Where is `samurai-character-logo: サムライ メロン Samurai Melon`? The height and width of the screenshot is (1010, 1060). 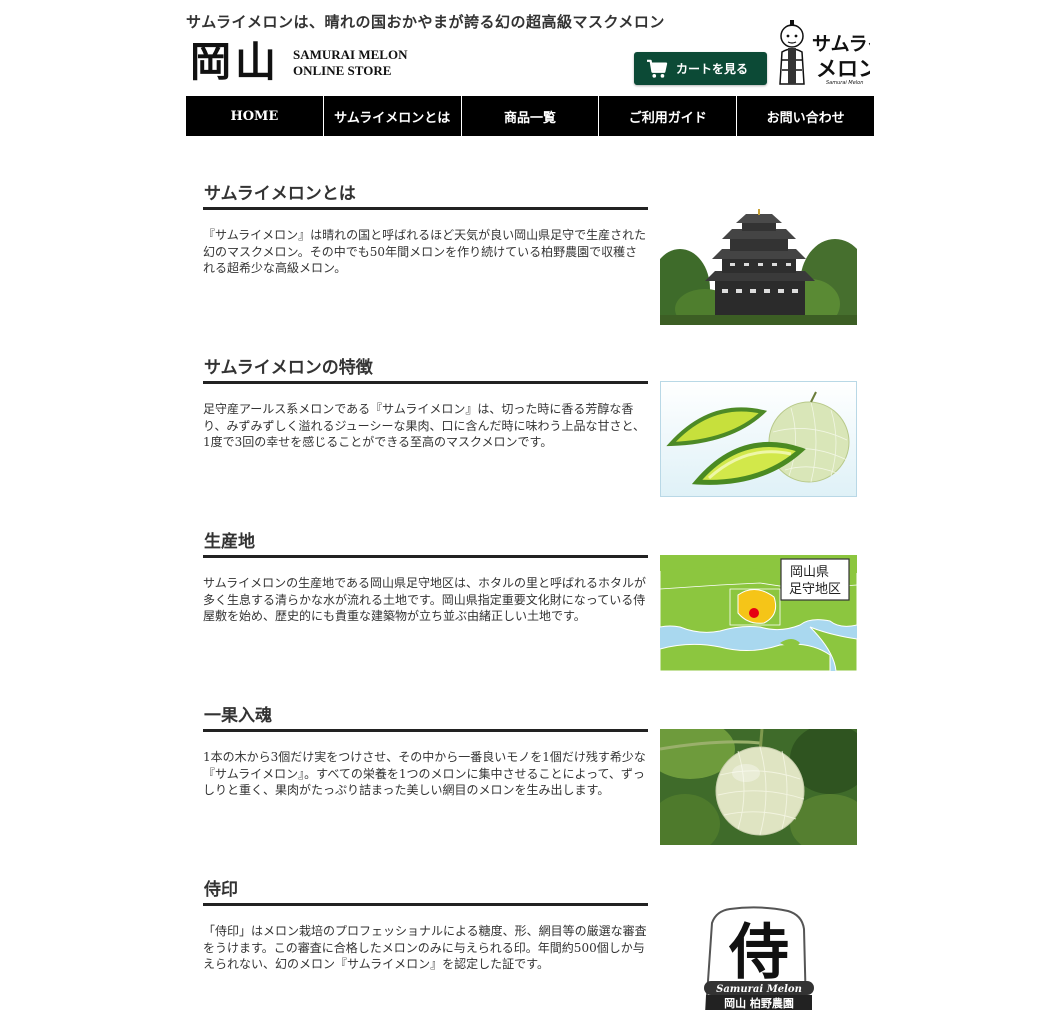
samurai-character-logo: サムライ メロン Samurai Melon is located at coordinates (822, 53).